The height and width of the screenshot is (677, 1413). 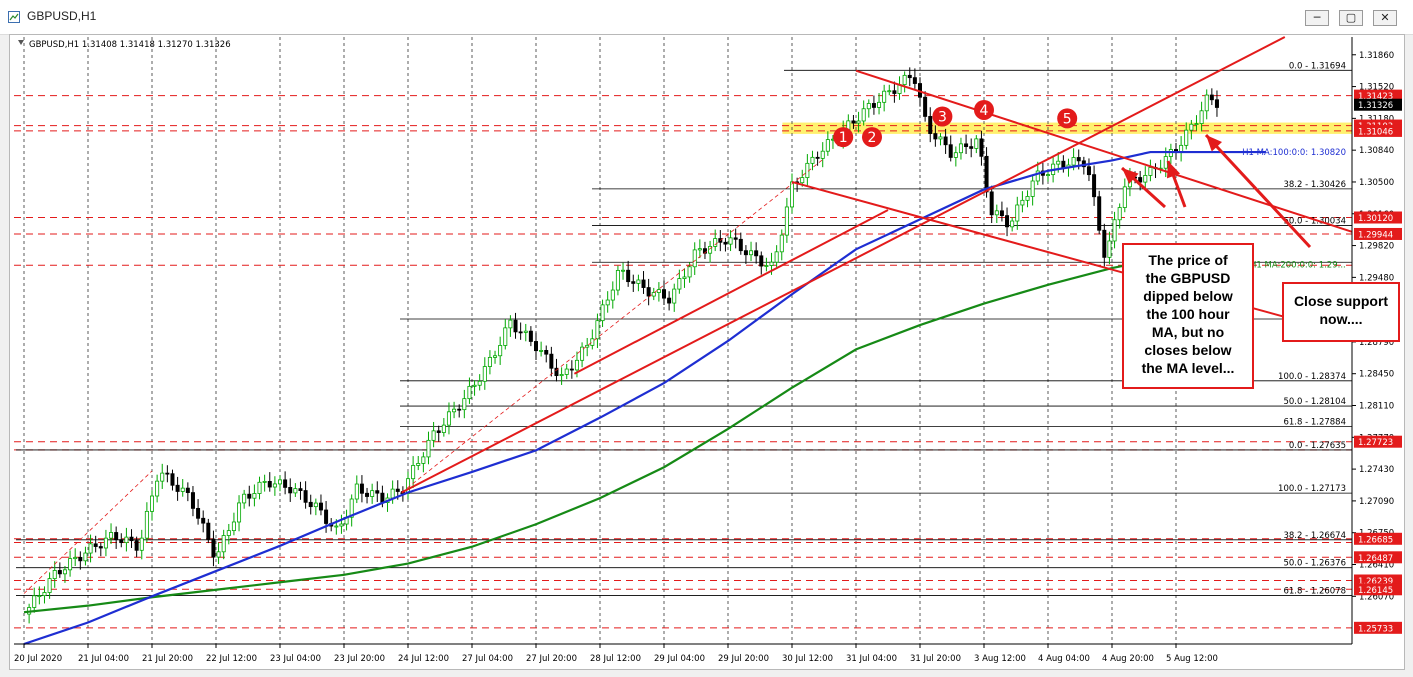 I want to click on support-callout-line: Close support, so click(x=1341, y=301).